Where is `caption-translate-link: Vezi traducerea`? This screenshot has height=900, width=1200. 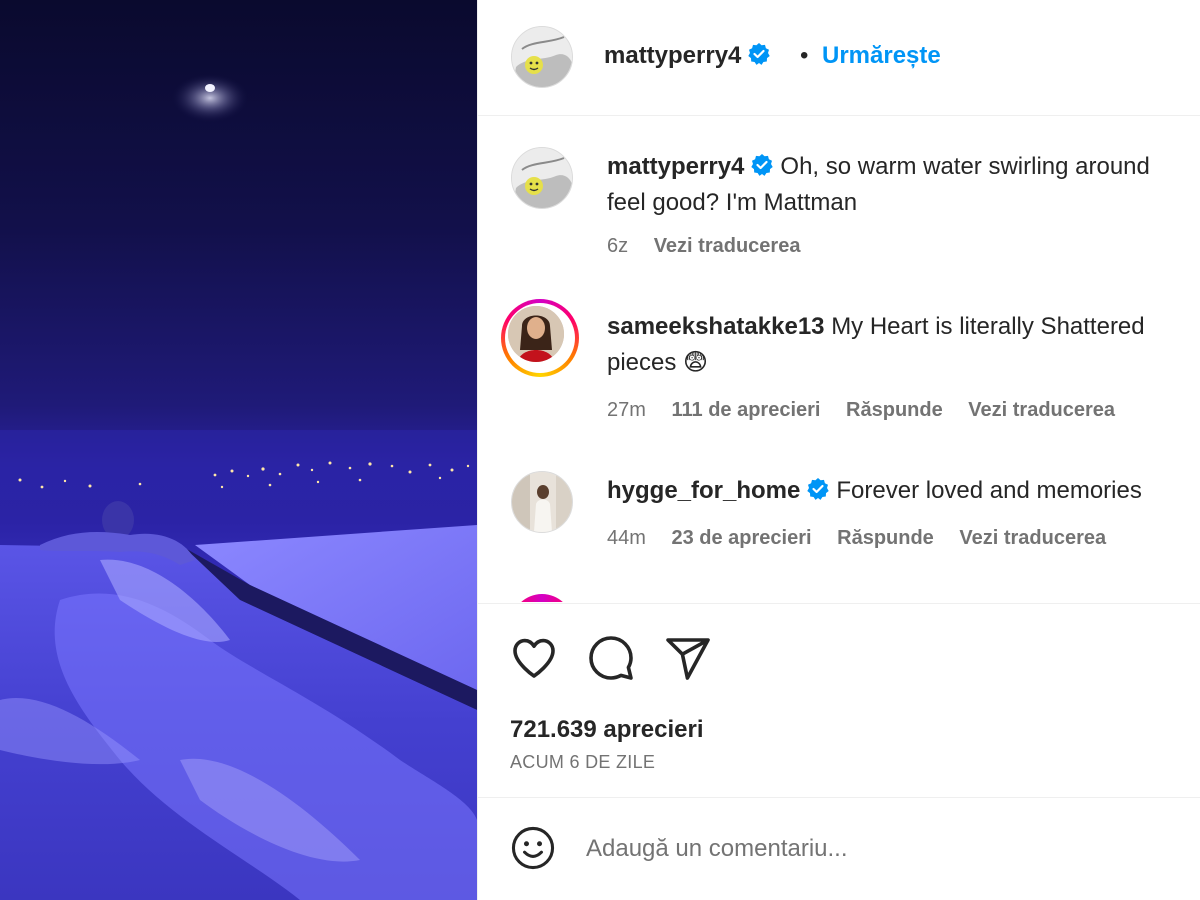
caption-translate-link: Vezi traducerea is located at coordinates (727, 246).